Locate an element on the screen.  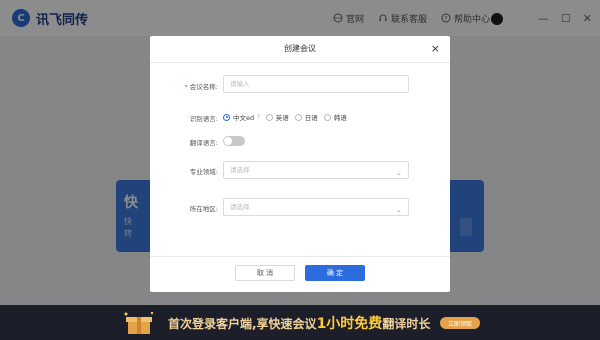
radio-english: 英语 is located at coordinates (277, 117).